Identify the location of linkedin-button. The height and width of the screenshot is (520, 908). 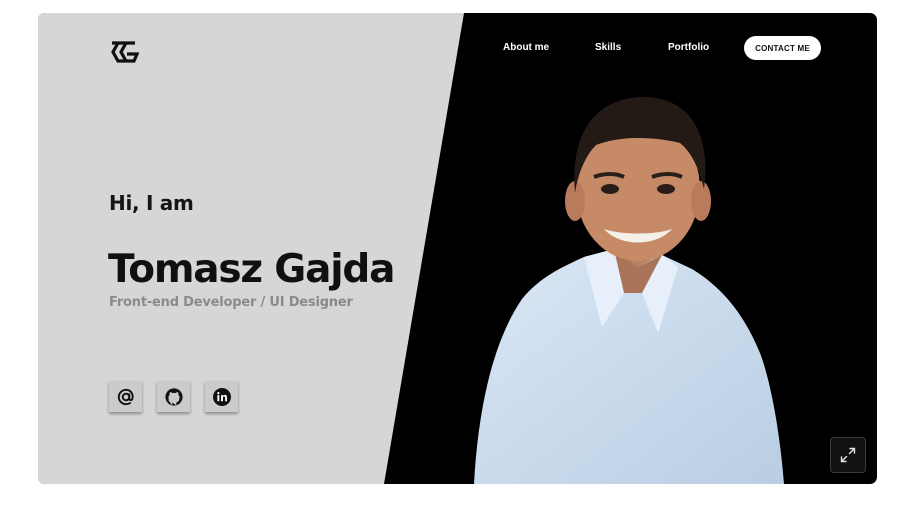
(221, 396).